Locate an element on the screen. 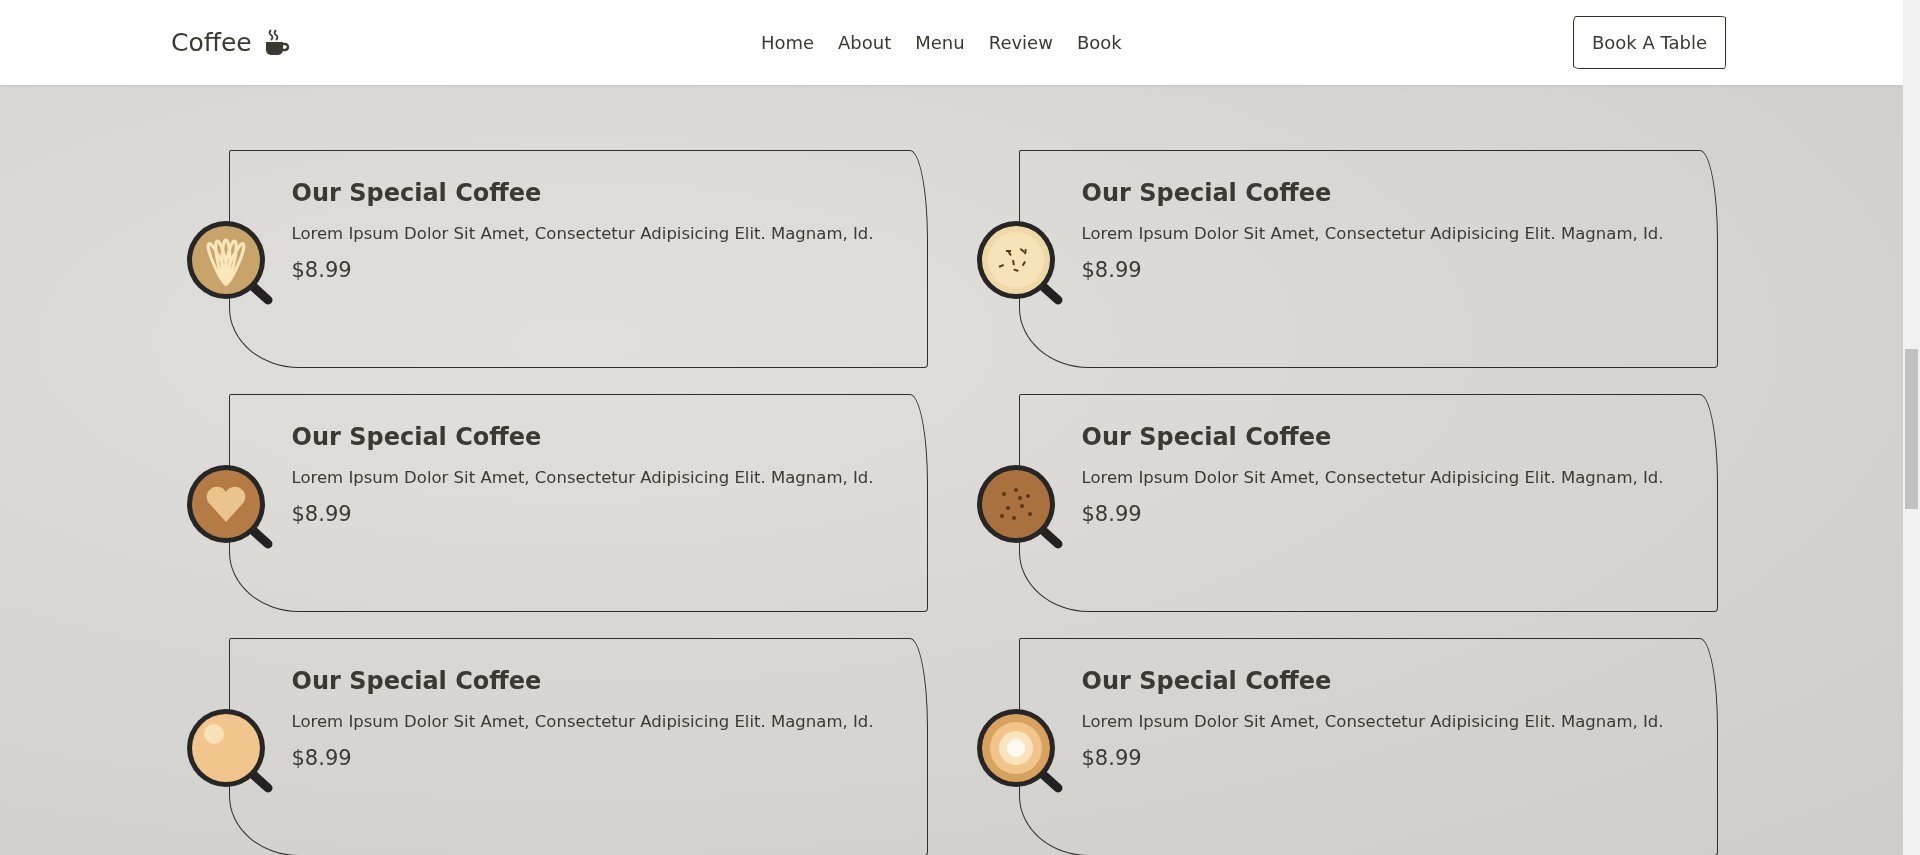 Image resolution: width=1920 pixels, height=855 pixels. logo-text: Coffee is located at coordinates (211, 42).